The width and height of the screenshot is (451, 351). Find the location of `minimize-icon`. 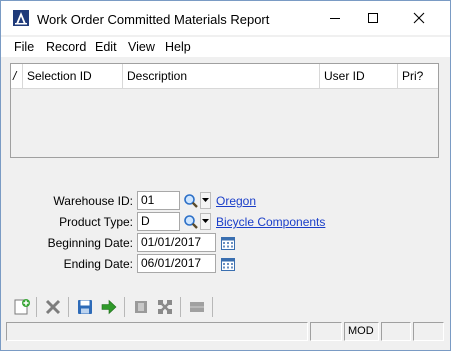

minimize-icon is located at coordinates (335, 18).